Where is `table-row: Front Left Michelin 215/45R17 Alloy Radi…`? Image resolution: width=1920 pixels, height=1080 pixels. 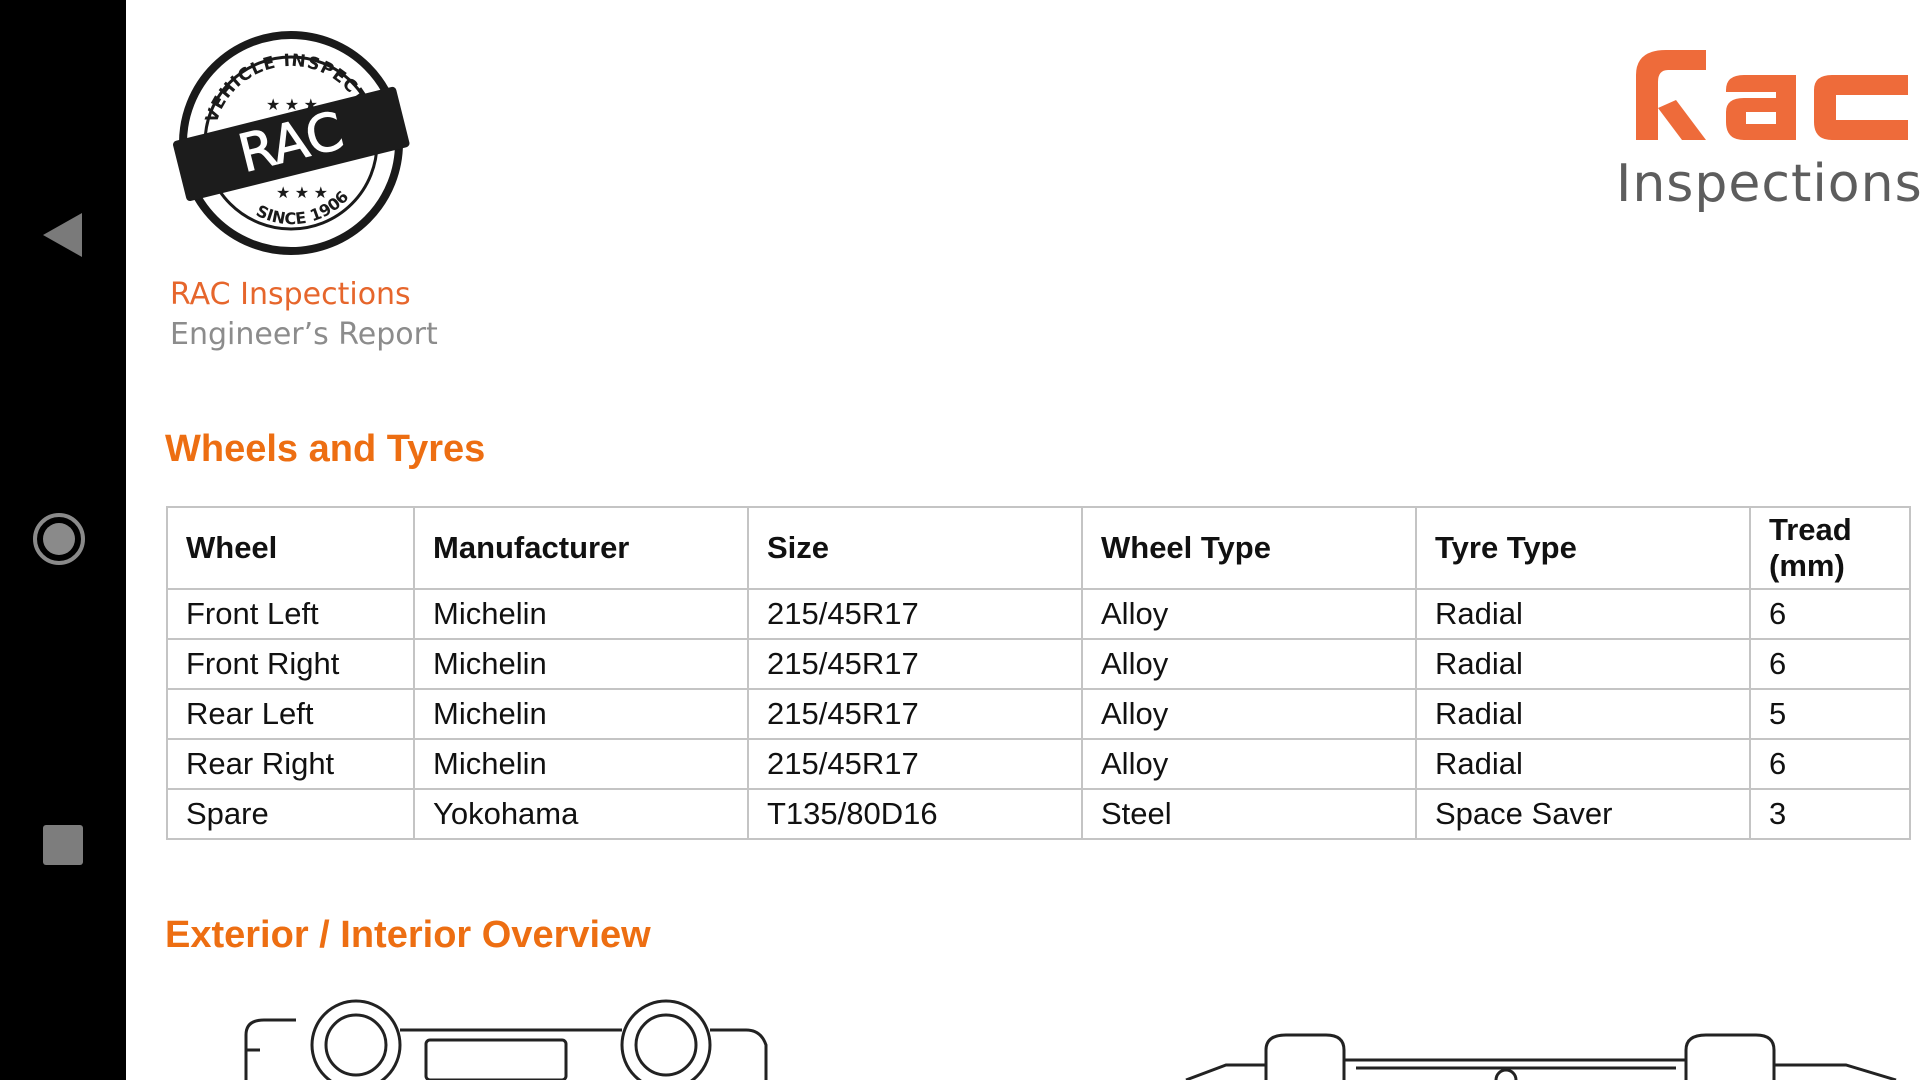
table-row: Front Left Michelin 215/45R17 Alloy Radi… is located at coordinates (1038, 614).